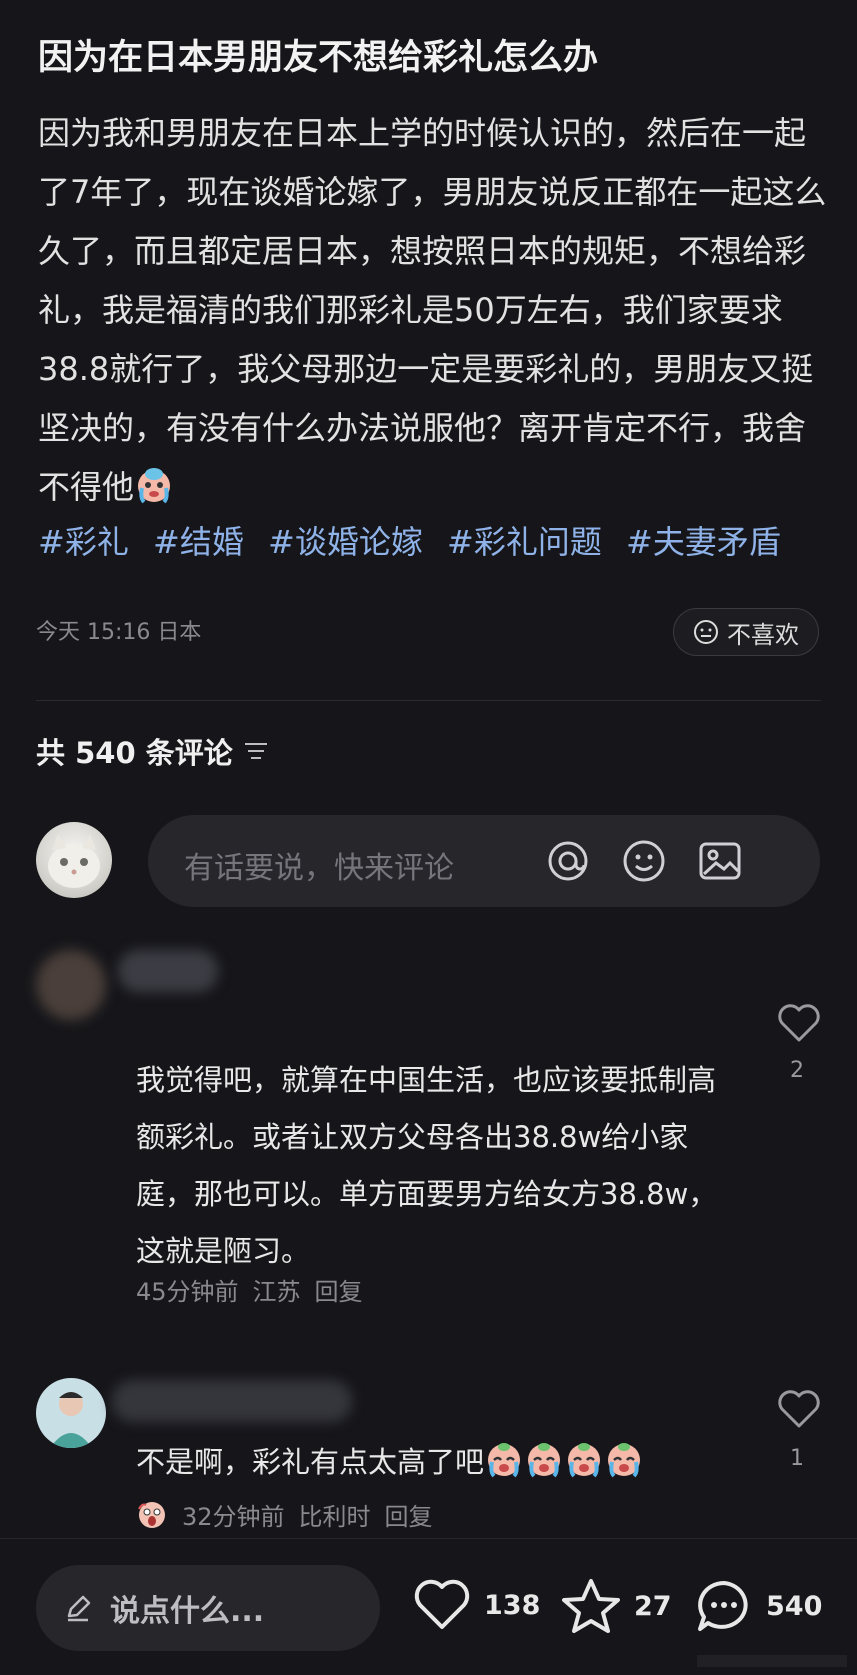 The width and height of the screenshot is (857, 1675). Describe the element at coordinates (318, 58) in the screenshot. I see `post-title: 因为在日本男朋友不想给彩礼怎么办` at that location.